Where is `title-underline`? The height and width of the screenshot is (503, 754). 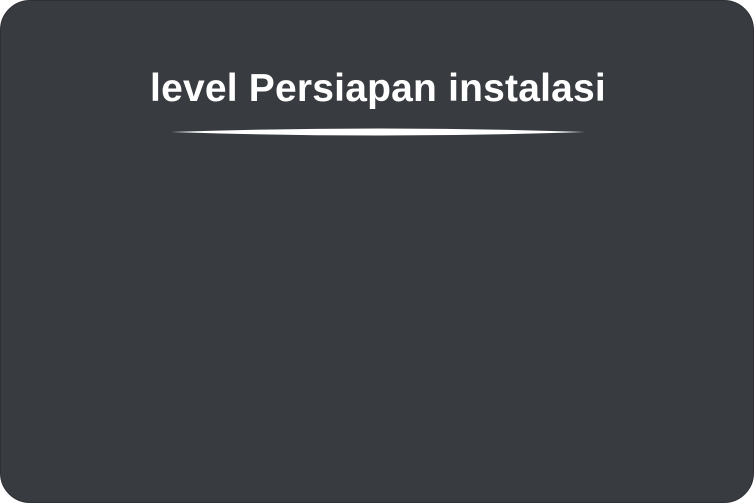
title-underline is located at coordinates (378, 132).